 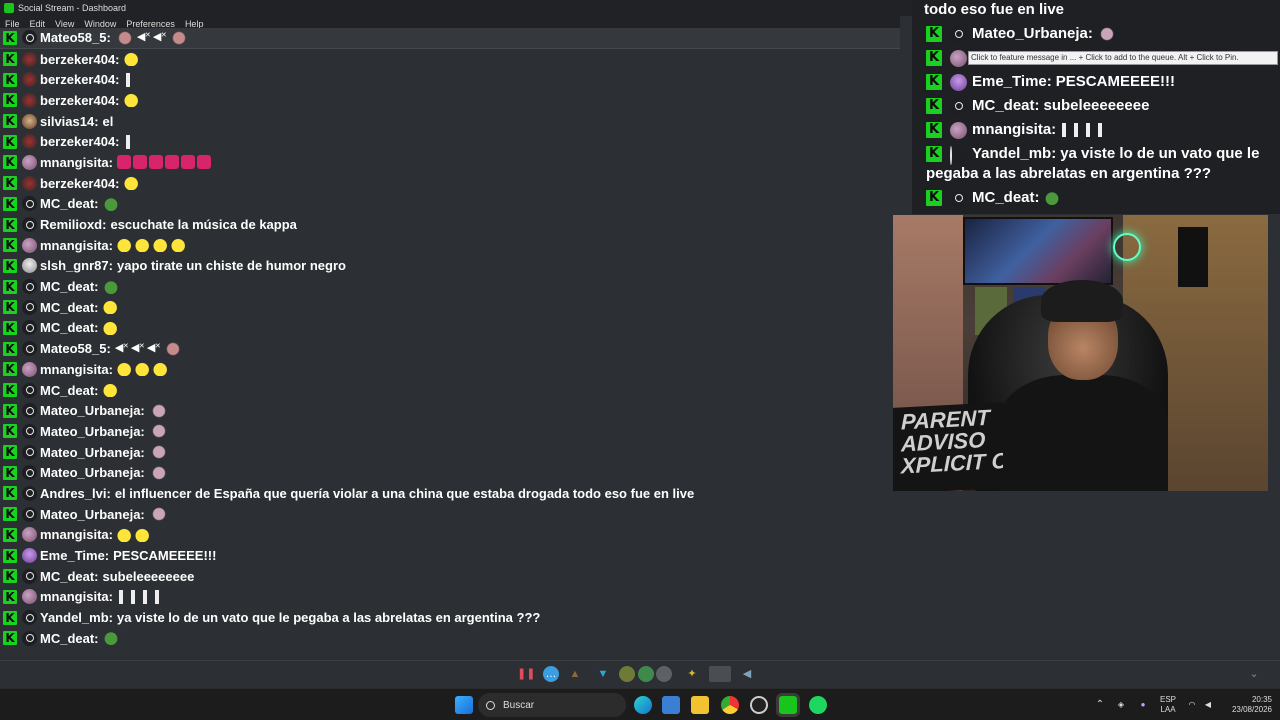 What do you see at coordinates (1192, 704) in the screenshot?
I see `wifi-icon: ◠` at bounding box center [1192, 704].